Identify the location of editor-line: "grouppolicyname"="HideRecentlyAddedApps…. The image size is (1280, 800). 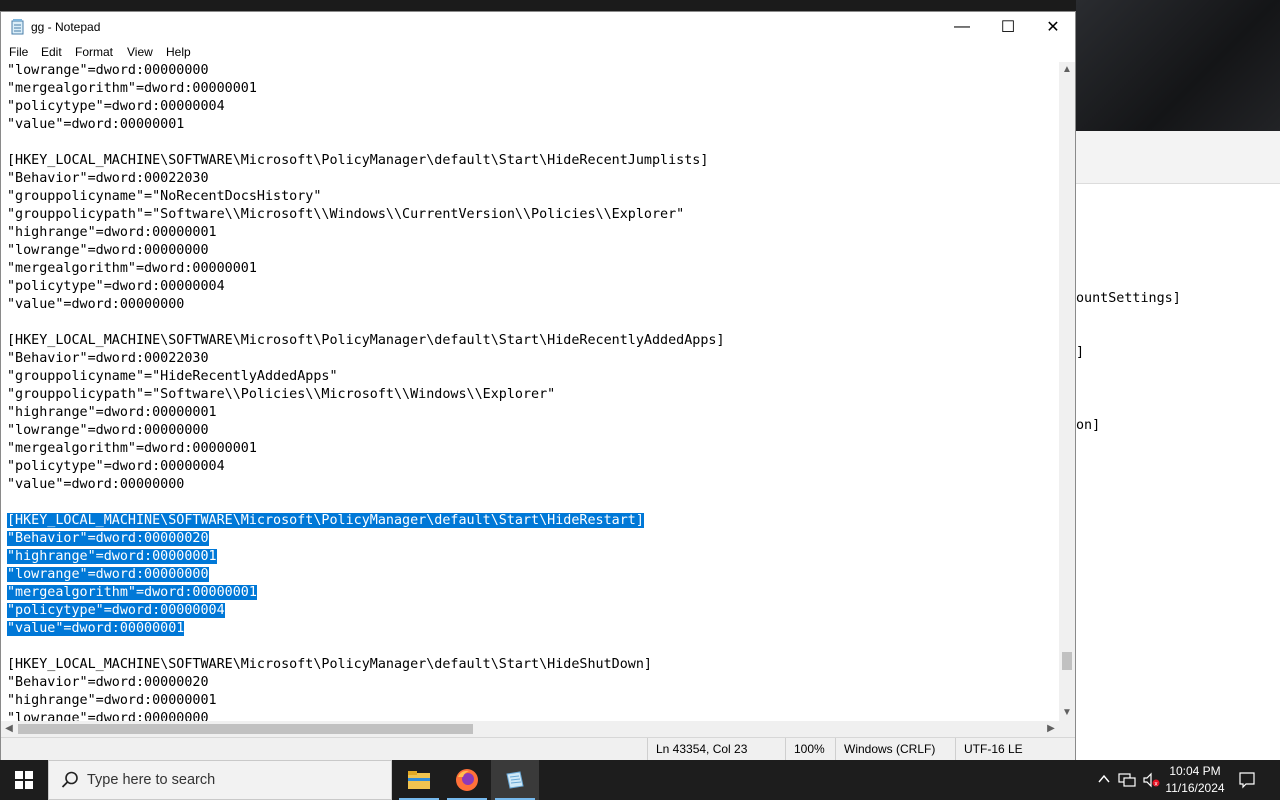
(366, 377).